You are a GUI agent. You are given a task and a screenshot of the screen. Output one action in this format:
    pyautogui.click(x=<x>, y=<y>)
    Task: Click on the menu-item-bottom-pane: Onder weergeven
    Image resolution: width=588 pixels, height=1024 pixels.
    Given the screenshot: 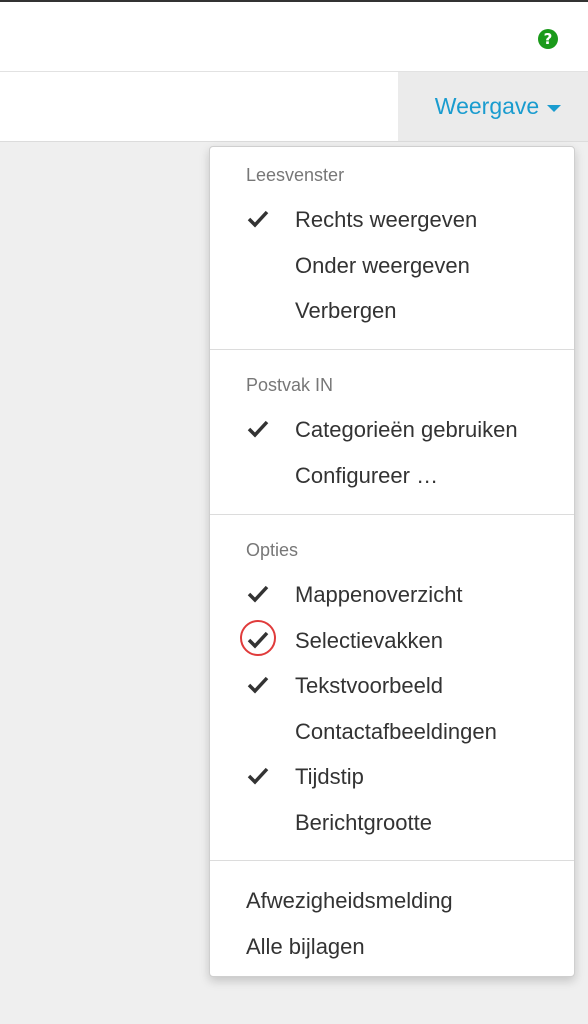 What is the action you would take?
    pyautogui.click(x=392, y=265)
    